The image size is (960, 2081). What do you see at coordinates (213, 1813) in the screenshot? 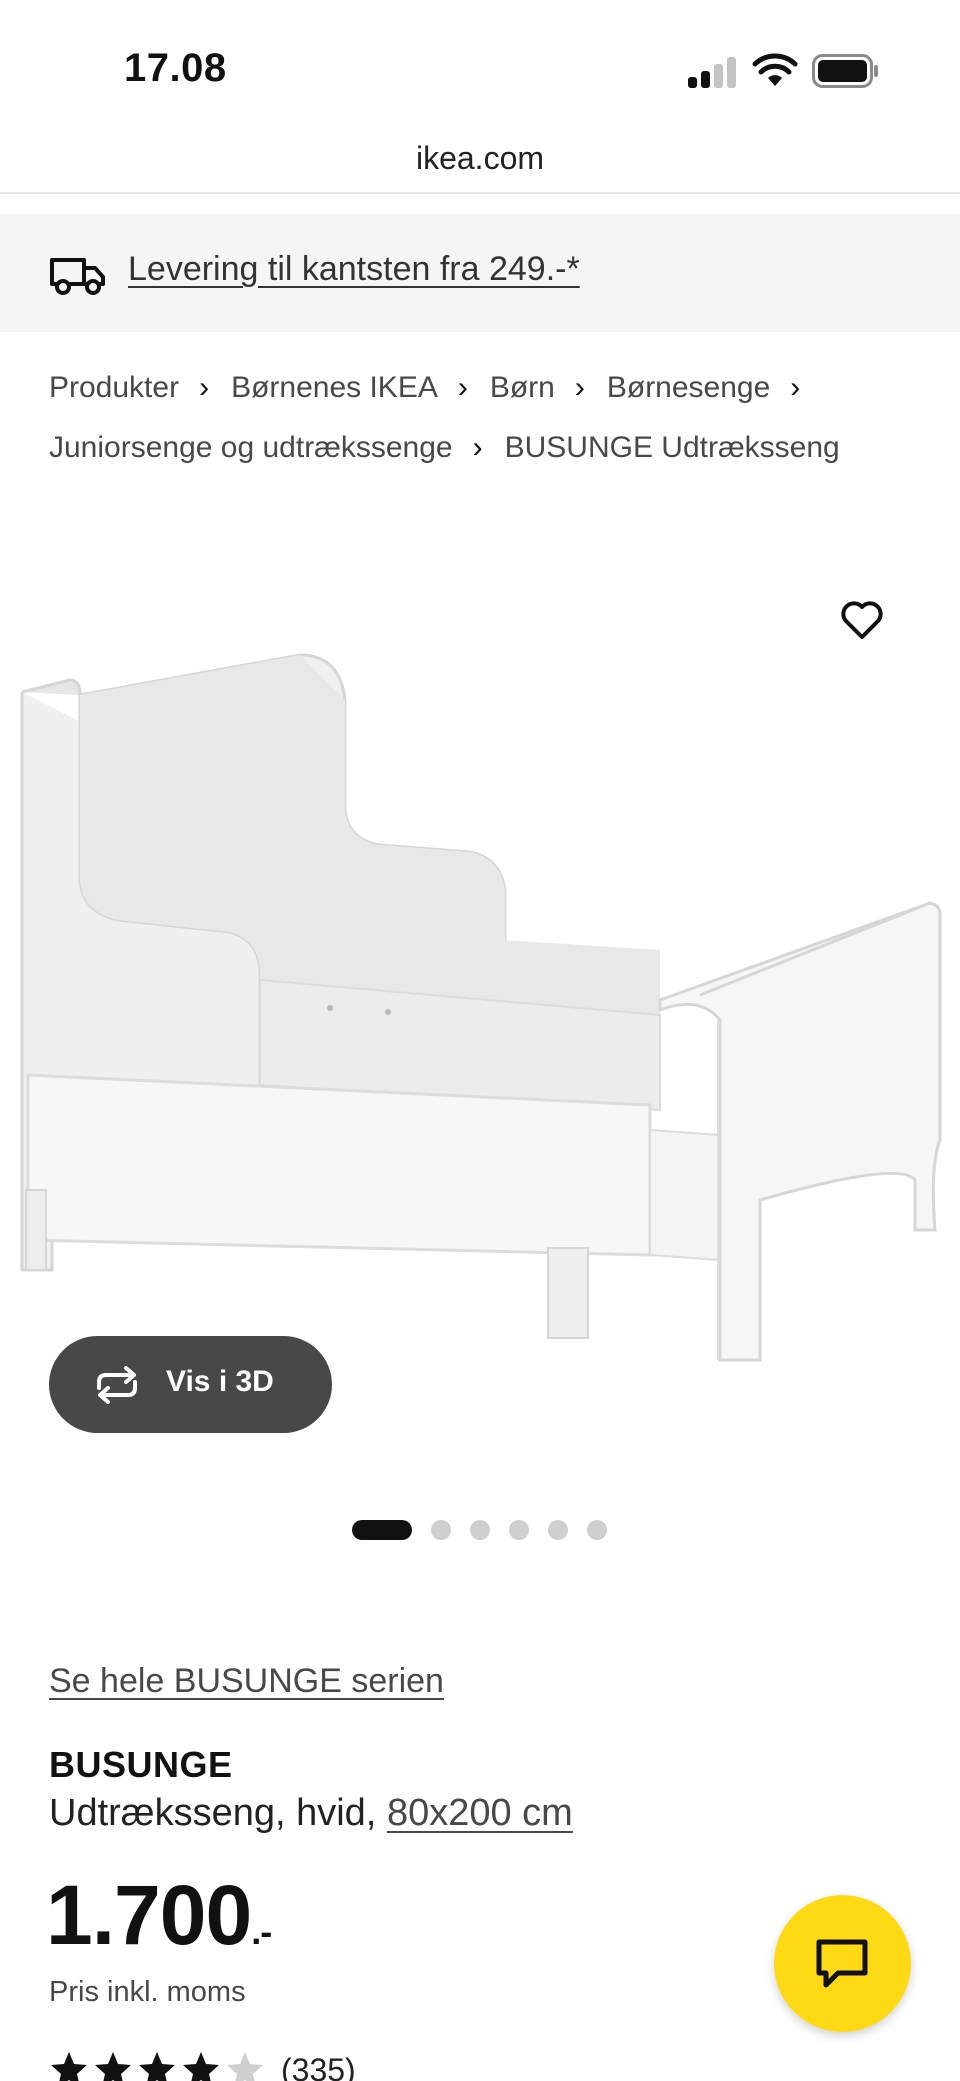
I see `product-type: Udtræksseng, hvid,` at bounding box center [213, 1813].